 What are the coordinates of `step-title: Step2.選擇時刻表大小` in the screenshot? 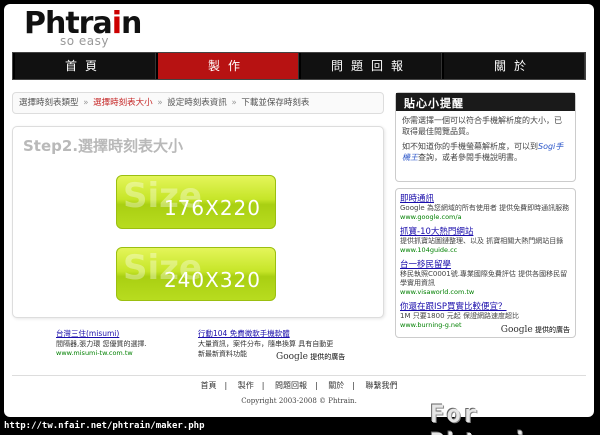 It's located at (103, 146).